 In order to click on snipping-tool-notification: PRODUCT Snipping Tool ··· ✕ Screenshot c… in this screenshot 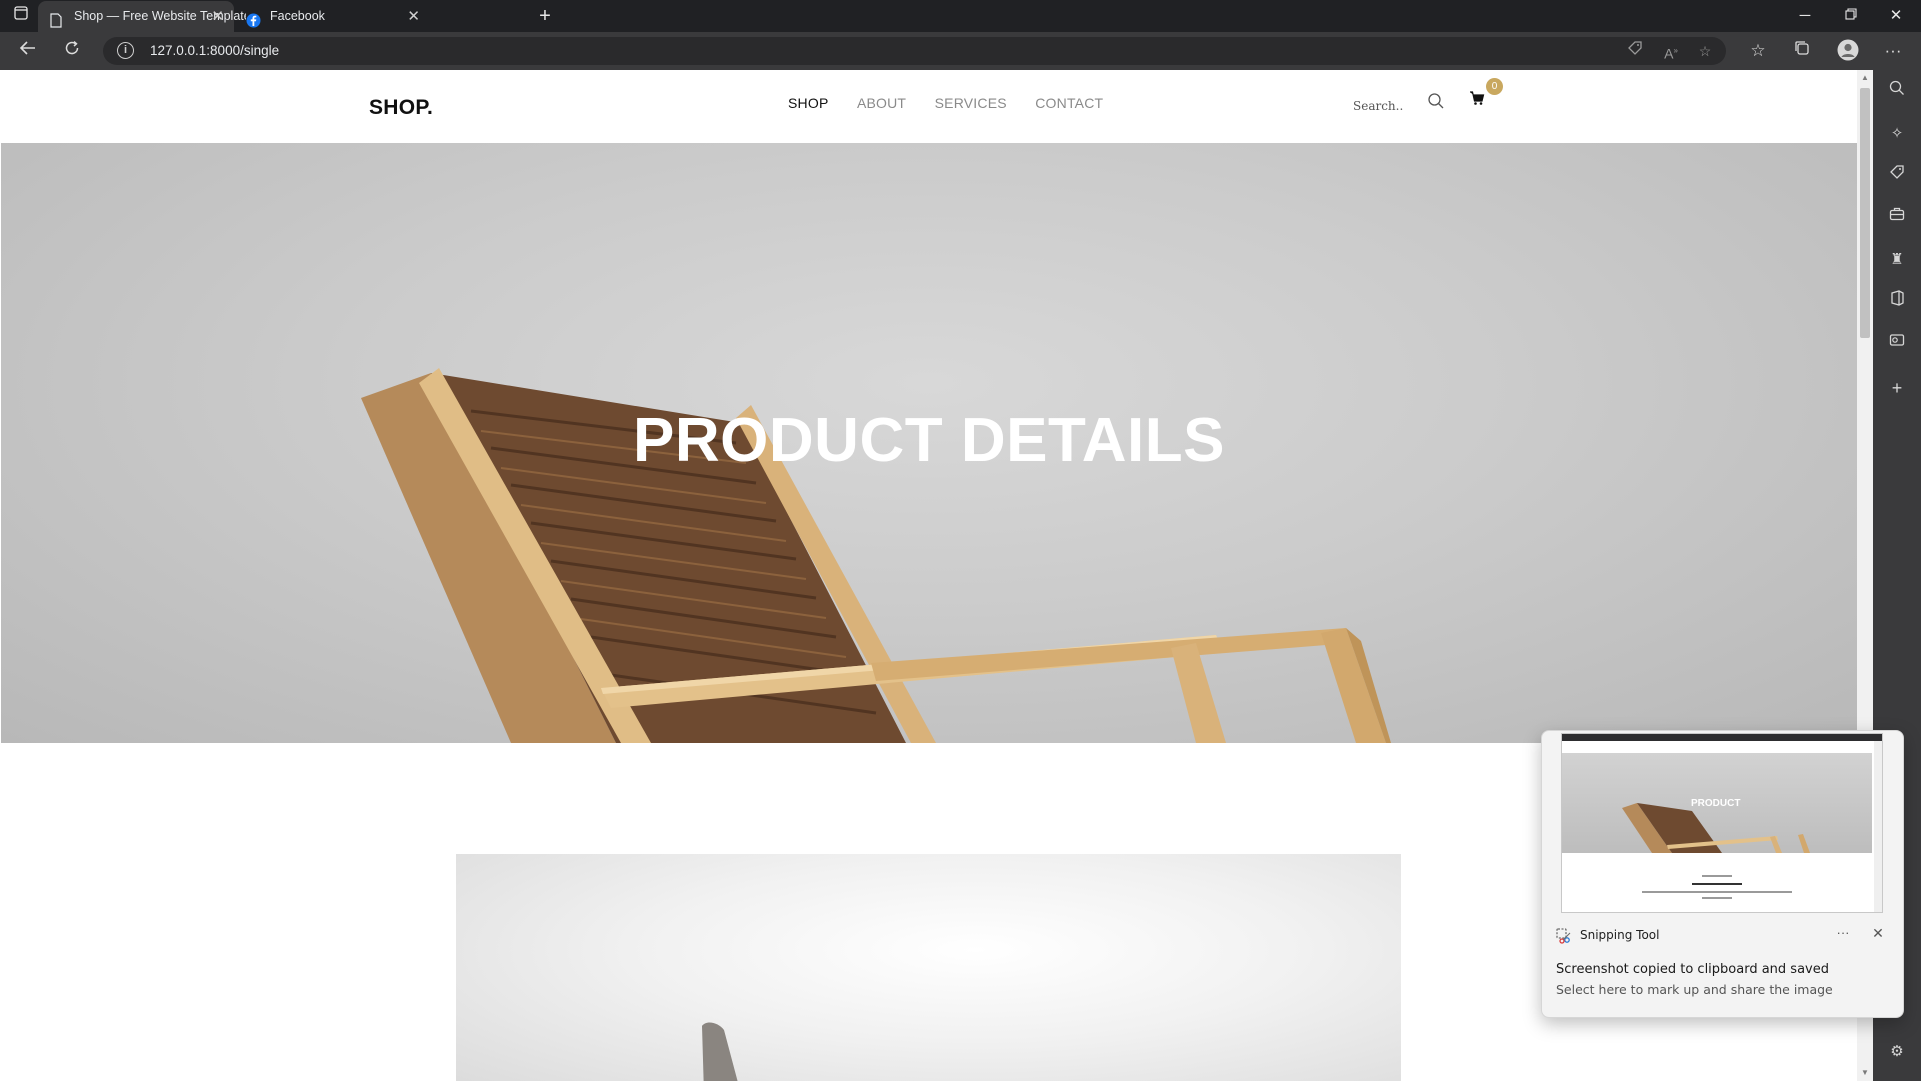, I will do `click(1722, 874)`.